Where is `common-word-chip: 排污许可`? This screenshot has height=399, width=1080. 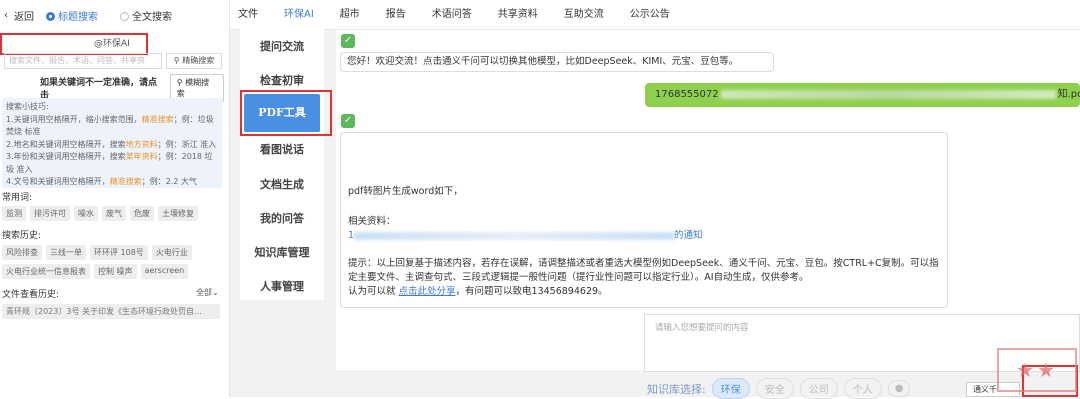
common-word-chip: 排污许可 is located at coordinates (50, 213).